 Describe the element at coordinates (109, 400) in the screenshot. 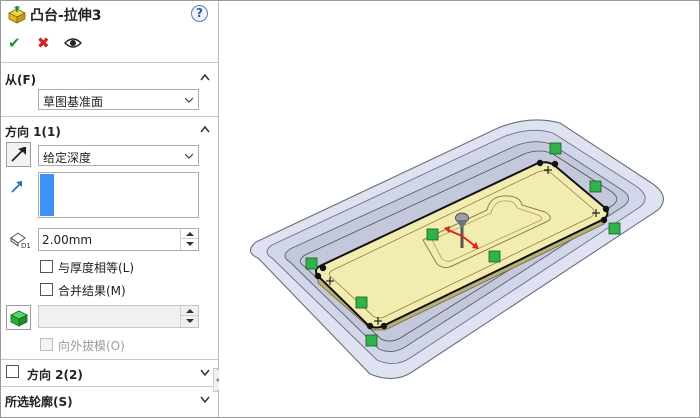

I see `selected-contours-section-header: 所选轮廓(S)` at that location.